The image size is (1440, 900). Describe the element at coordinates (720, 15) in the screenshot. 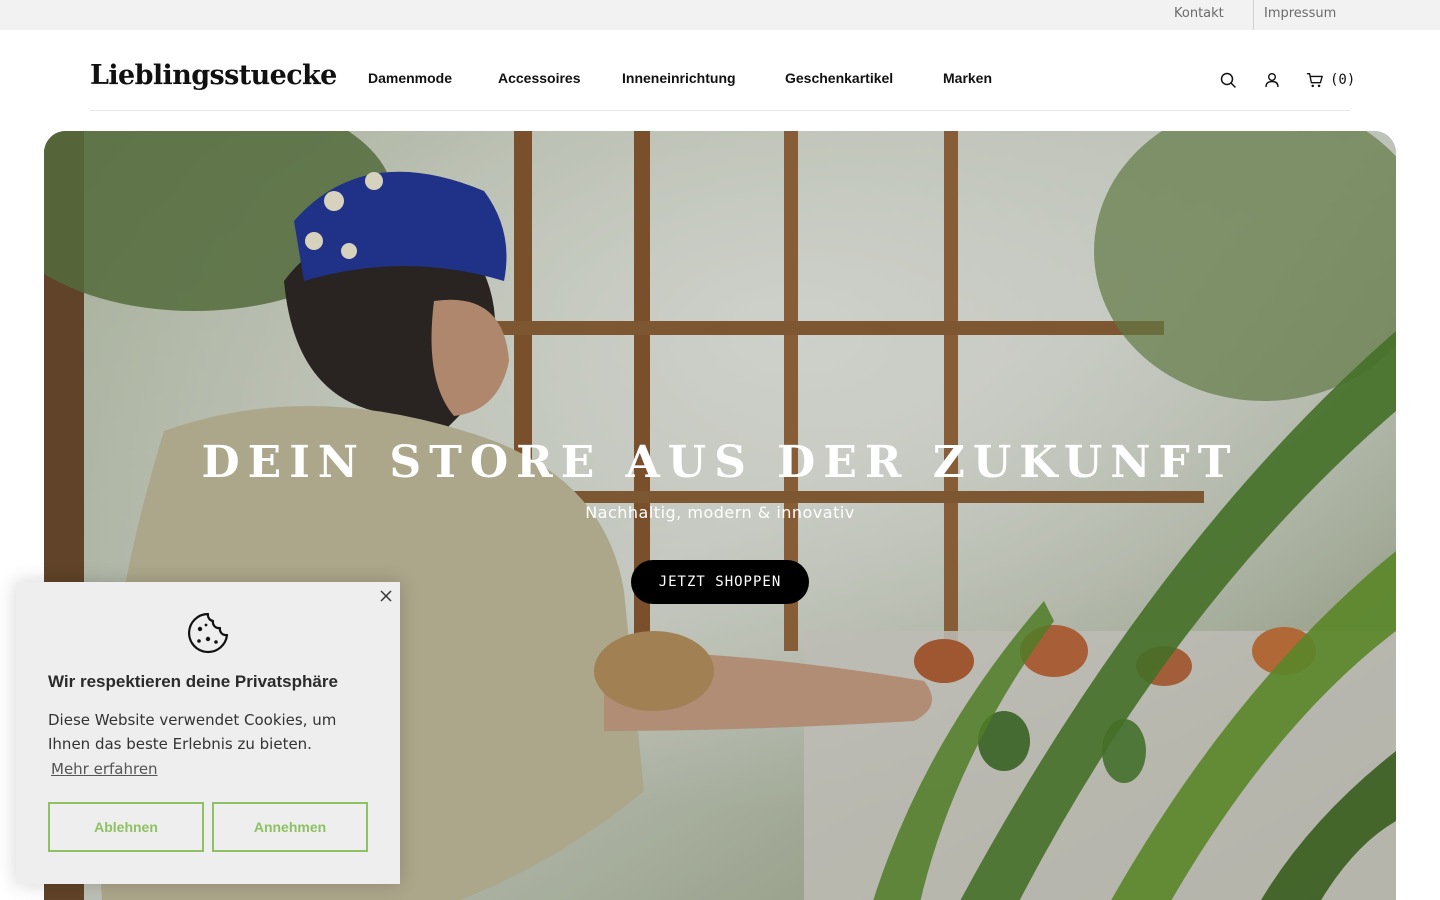

I see `top-utility-bar: Kontakt Impressum` at that location.